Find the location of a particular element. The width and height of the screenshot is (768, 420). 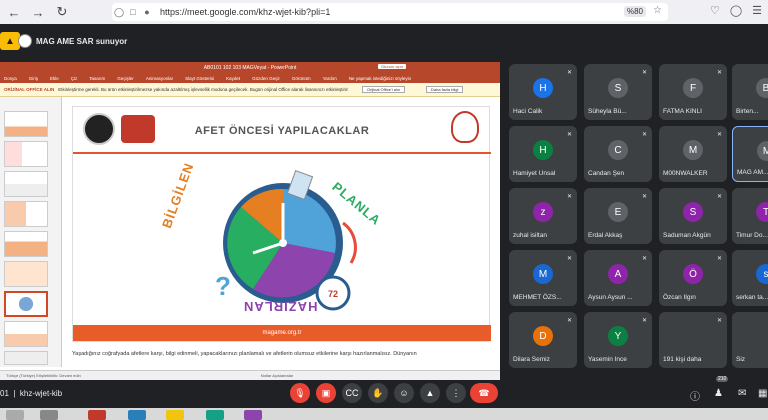

present-icon: ▲ is located at coordinates (430, 393).